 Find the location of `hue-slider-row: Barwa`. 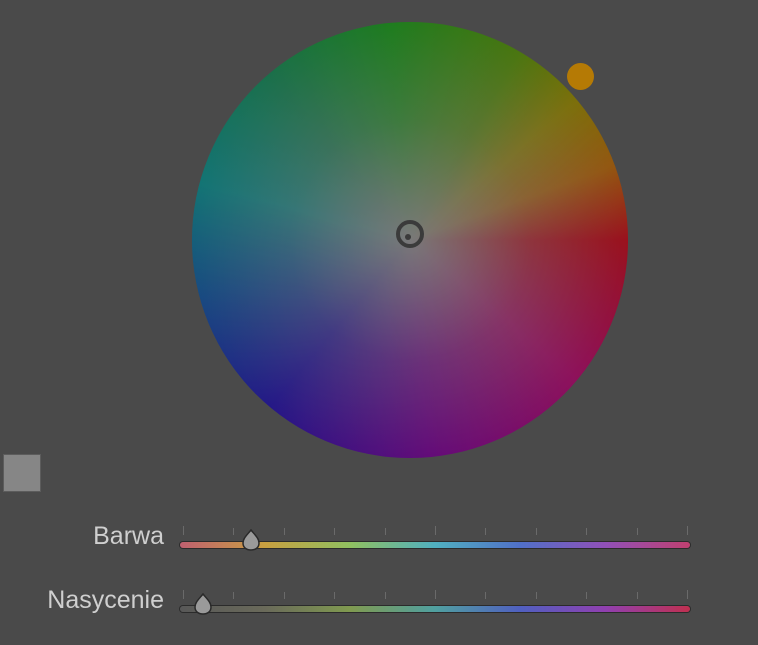

hue-slider-row: Barwa is located at coordinates (379, 542).